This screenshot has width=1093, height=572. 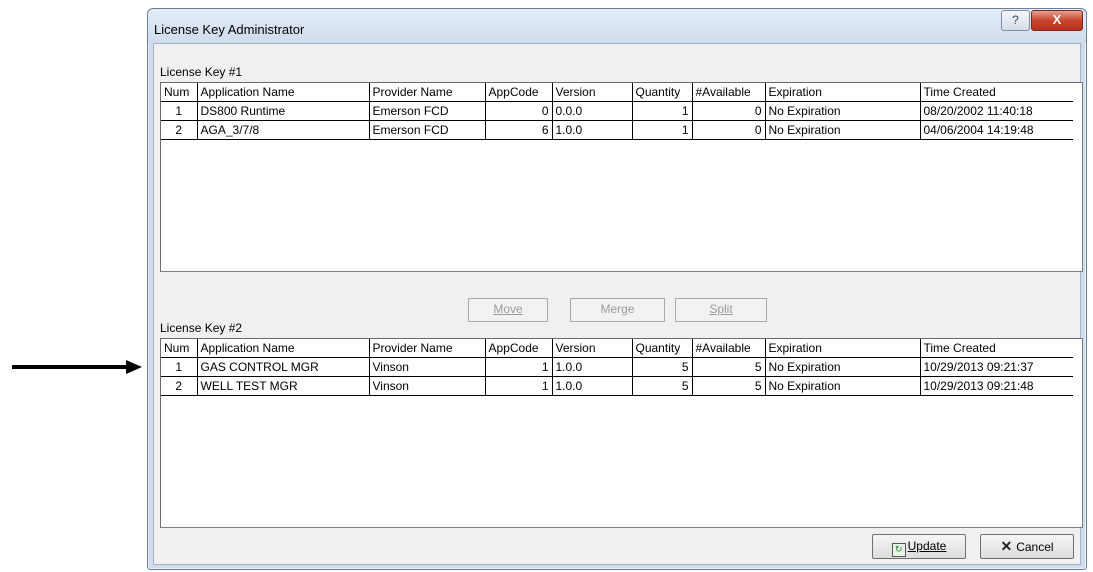 What do you see at coordinates (996, 367) in the screenshot?
I see `cell-time-created: 10/29/2013 09:21:37` at bounding box center [996, 367].